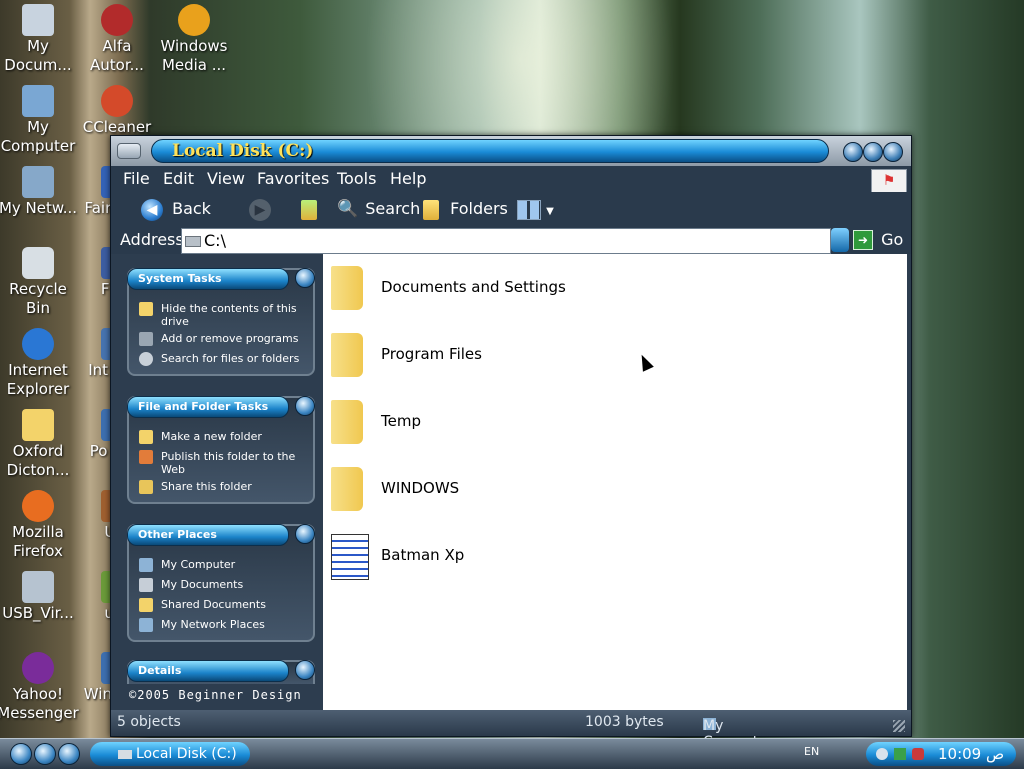 Image resolution: width=1024 pixels, height=769 pixels. What do you see at coordinates (208, 279) in the screenshot?
I see `panel-header: System Tasks` at bounding box center [208, 279].